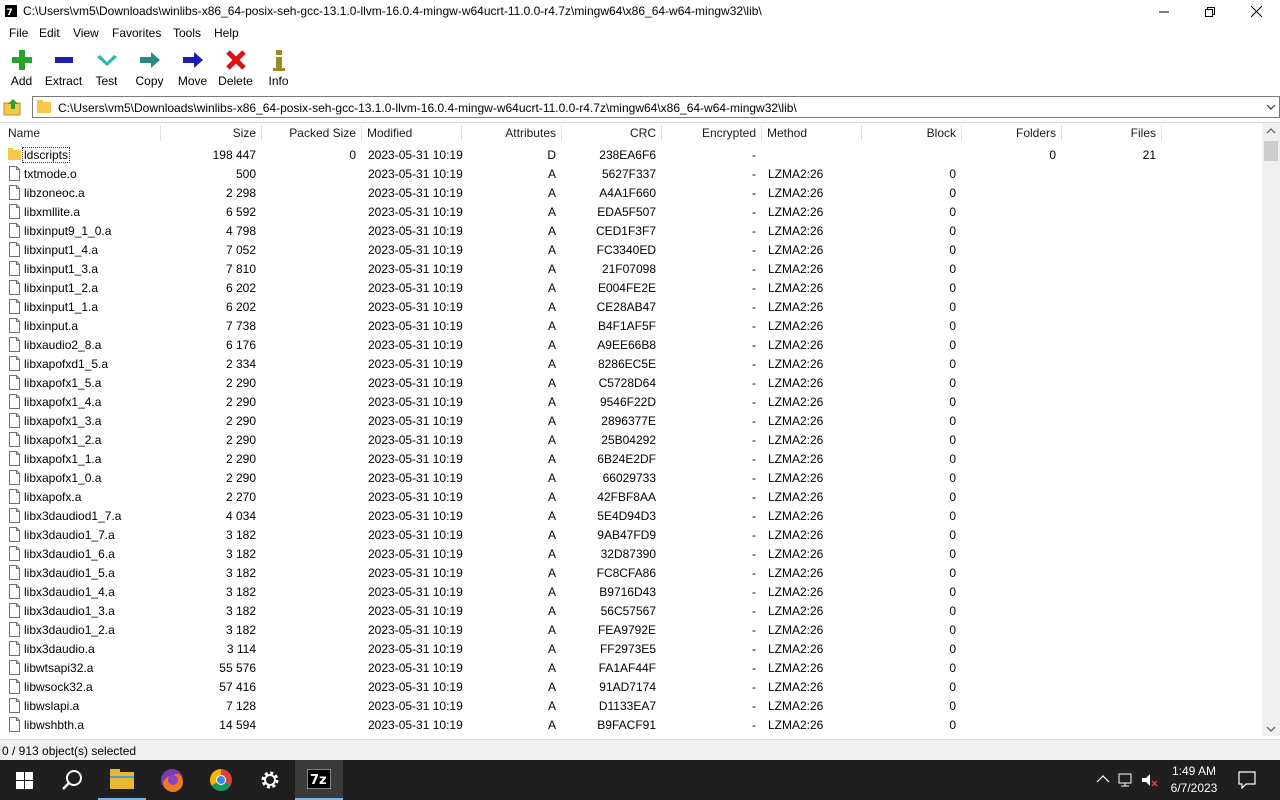 The image size is (1280, 800). I want to click on add-button: Add, so click(21, 70).